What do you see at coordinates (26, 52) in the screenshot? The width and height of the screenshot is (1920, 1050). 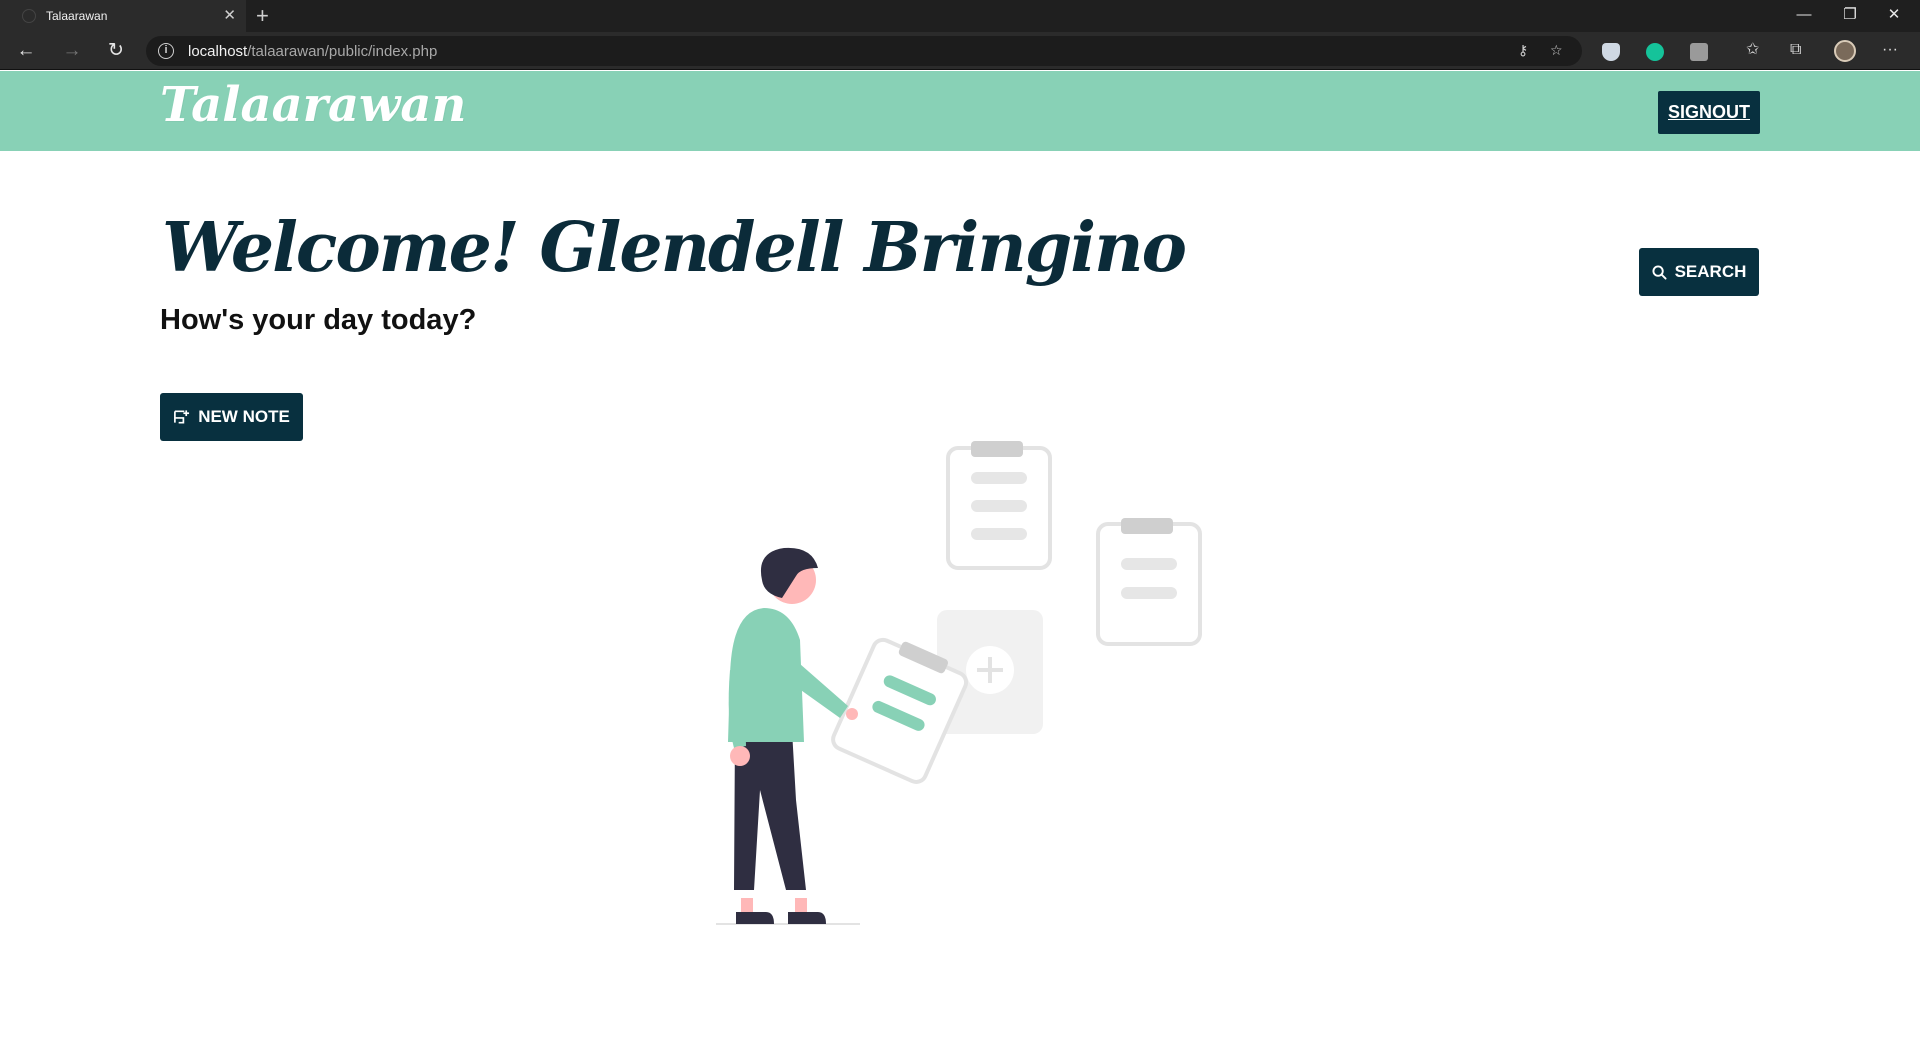 I see `back-icon: ←` at bounding box center [26, 52].